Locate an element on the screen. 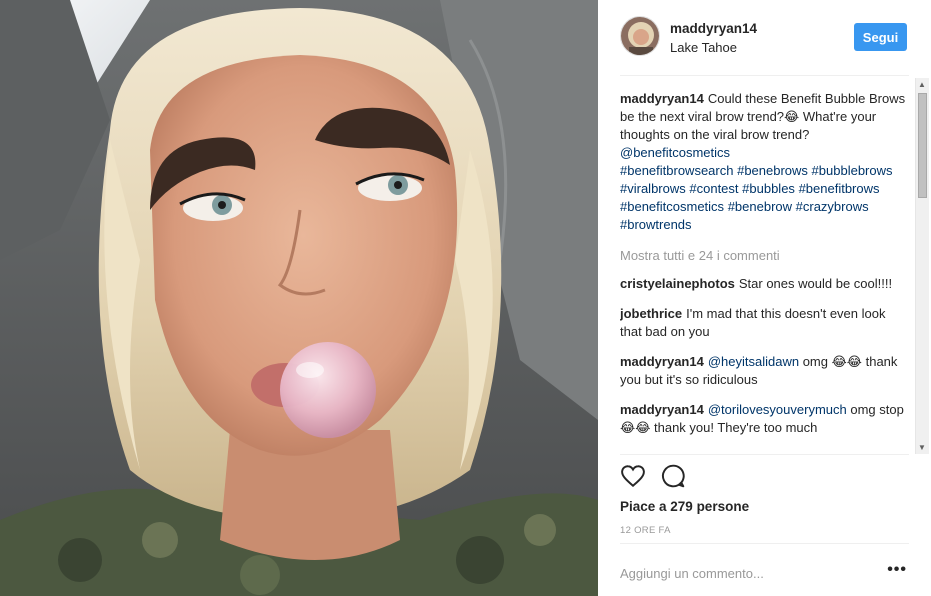  comment-bubble-icon is located at coordinates (673, 476).